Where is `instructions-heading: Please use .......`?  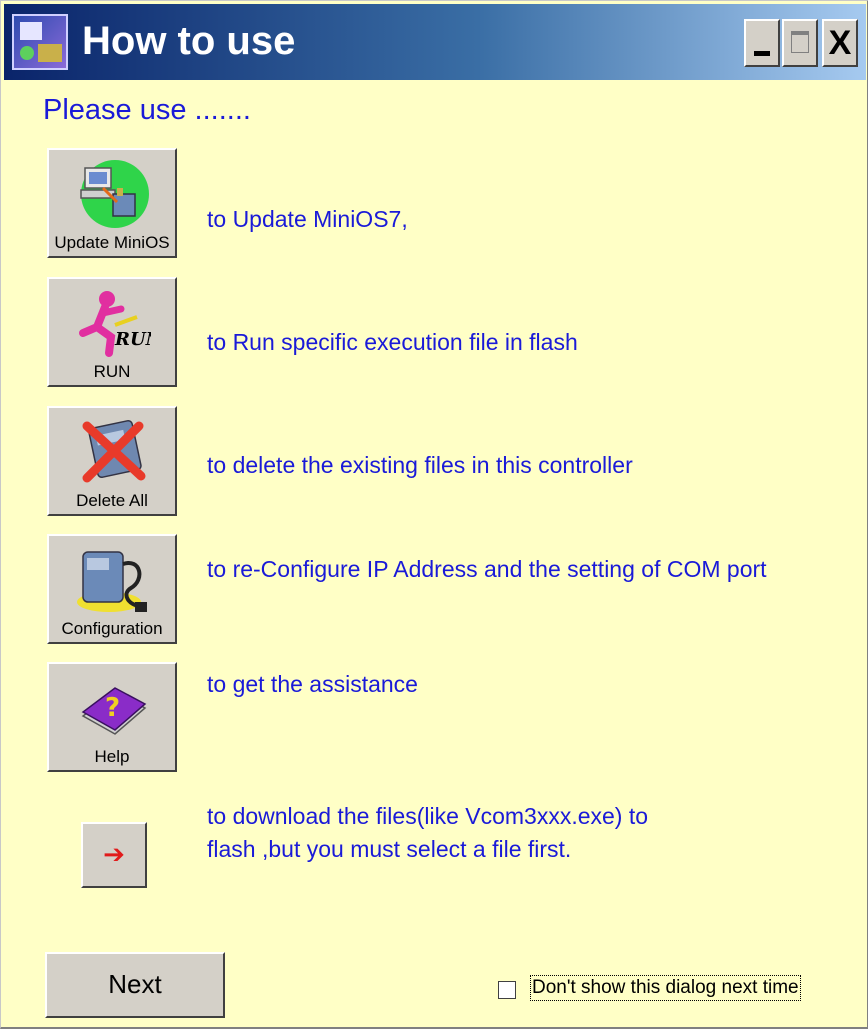 instructions-heading: Please use ....... is located at coordinates (147, 110).